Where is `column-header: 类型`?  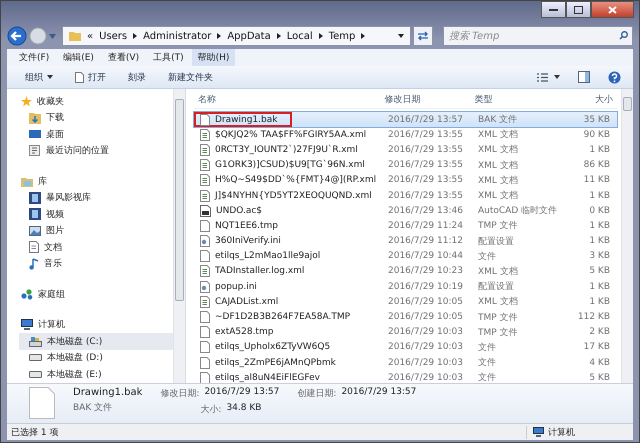 column-header: 类型 is located at coordinates (512, 99).